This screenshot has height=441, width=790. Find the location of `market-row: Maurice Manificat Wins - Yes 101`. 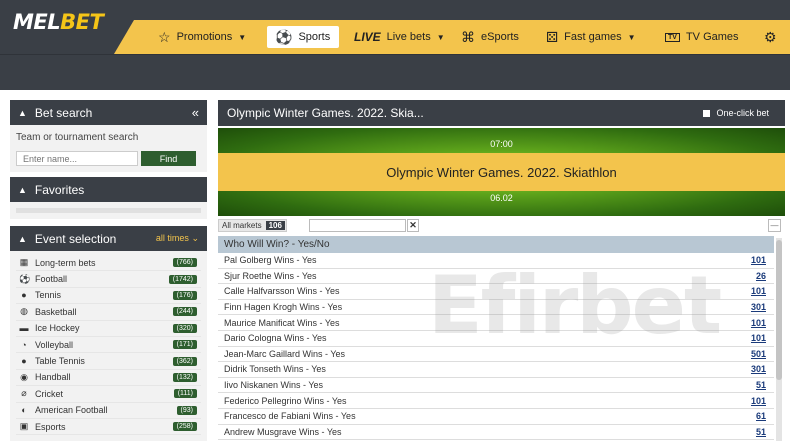

market-row: Maurice Manificat Wins - Yes 101 is located at coordinates (496, 323).